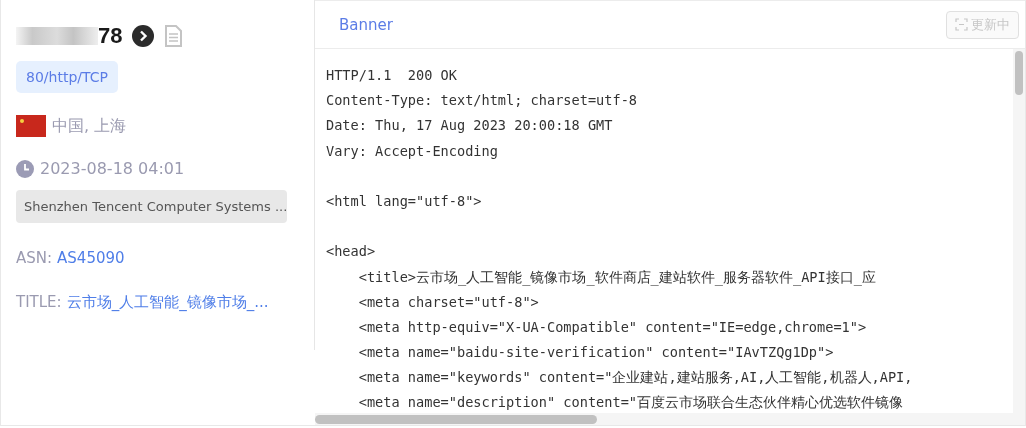 This screenshot has height=428, width=1026. I want to click on code-line: <html lang="utf-8">, so click(404, 200).